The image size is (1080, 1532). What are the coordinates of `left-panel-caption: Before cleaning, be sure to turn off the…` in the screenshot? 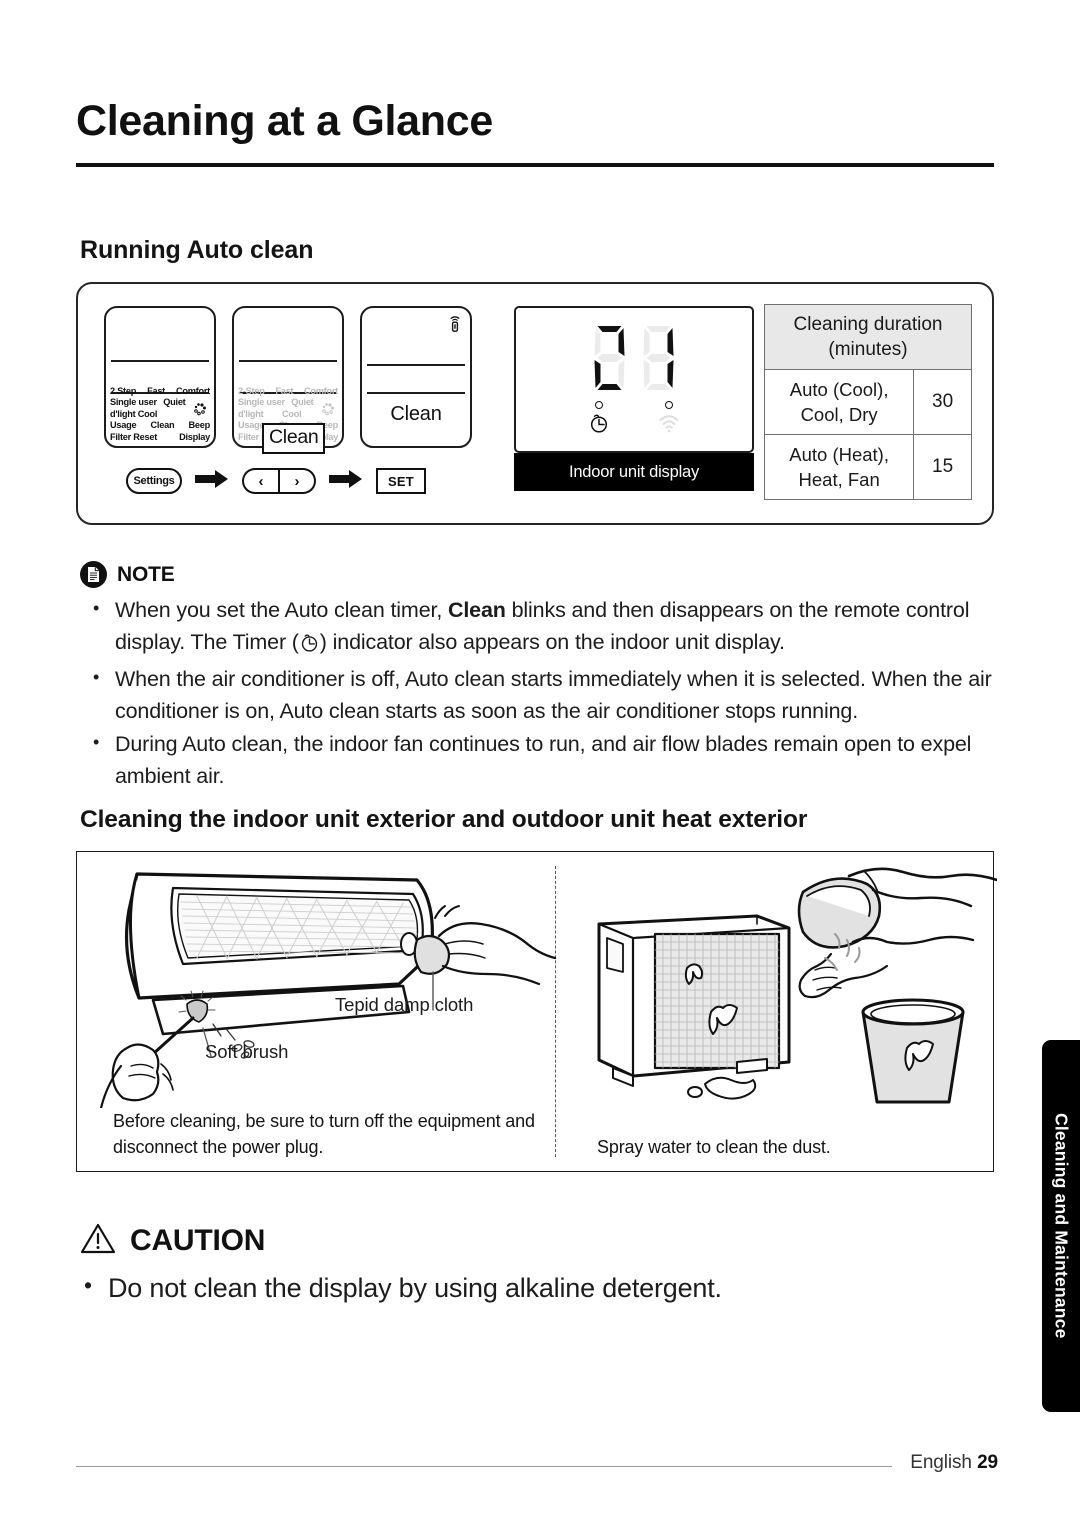 It's located at (324, 1134).